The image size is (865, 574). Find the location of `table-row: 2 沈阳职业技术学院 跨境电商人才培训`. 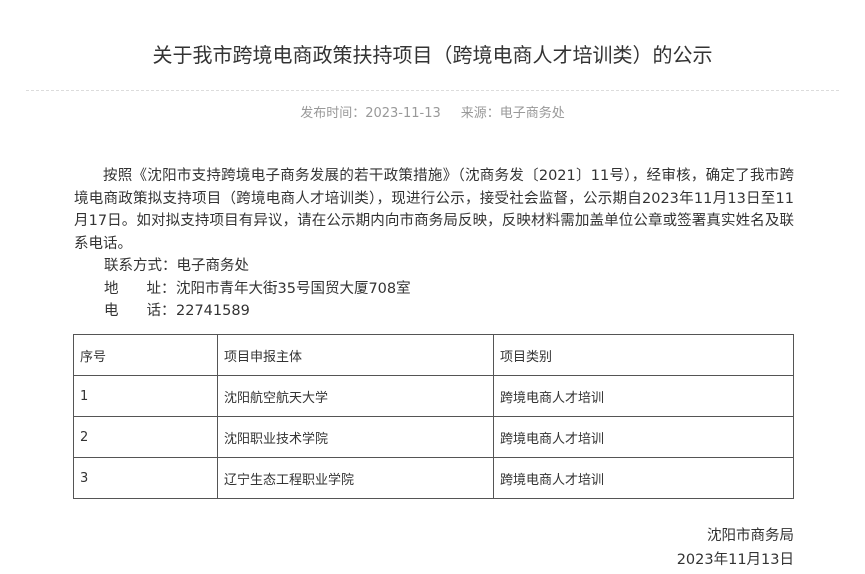

table-row: 2 沈阳职业技术学院 跨境电商人才培训 is located at coordinates (433, 437).